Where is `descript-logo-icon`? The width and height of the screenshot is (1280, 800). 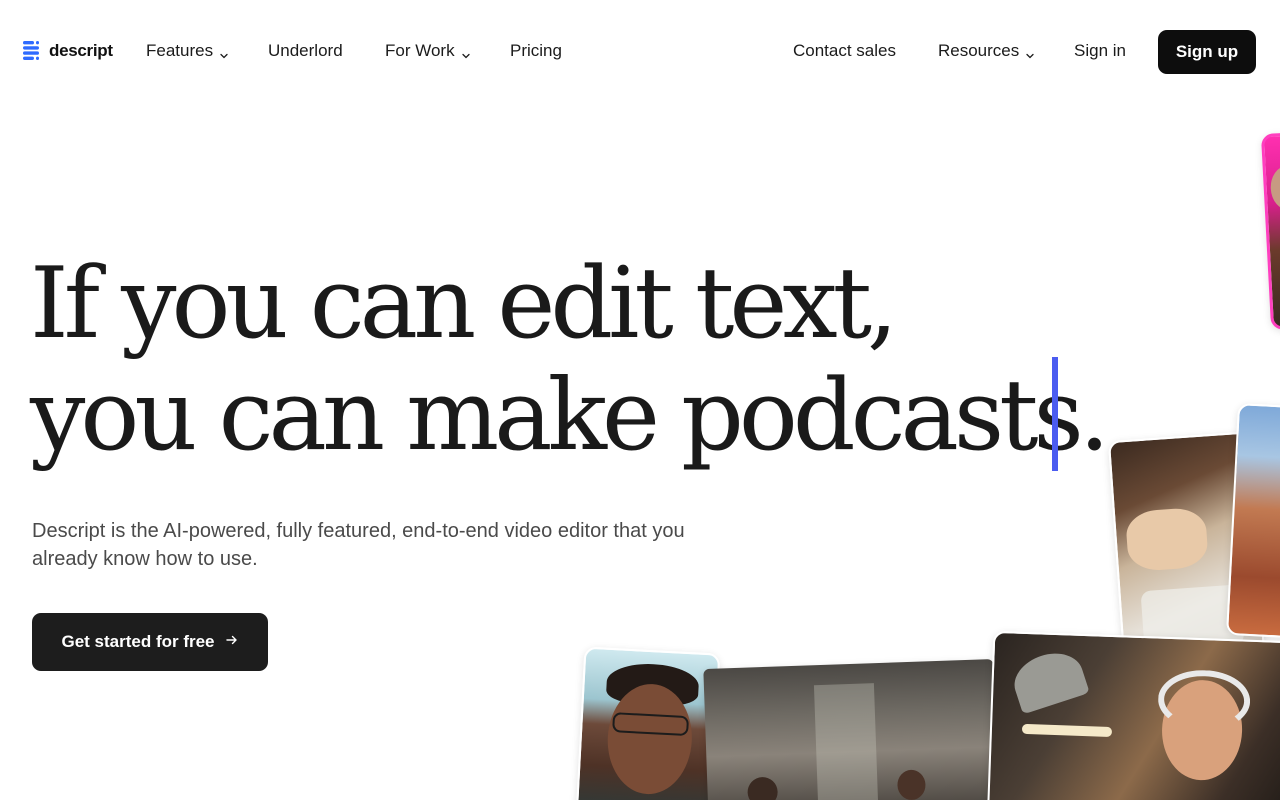 descript-logo-icon is located at coordinates (33, 51).